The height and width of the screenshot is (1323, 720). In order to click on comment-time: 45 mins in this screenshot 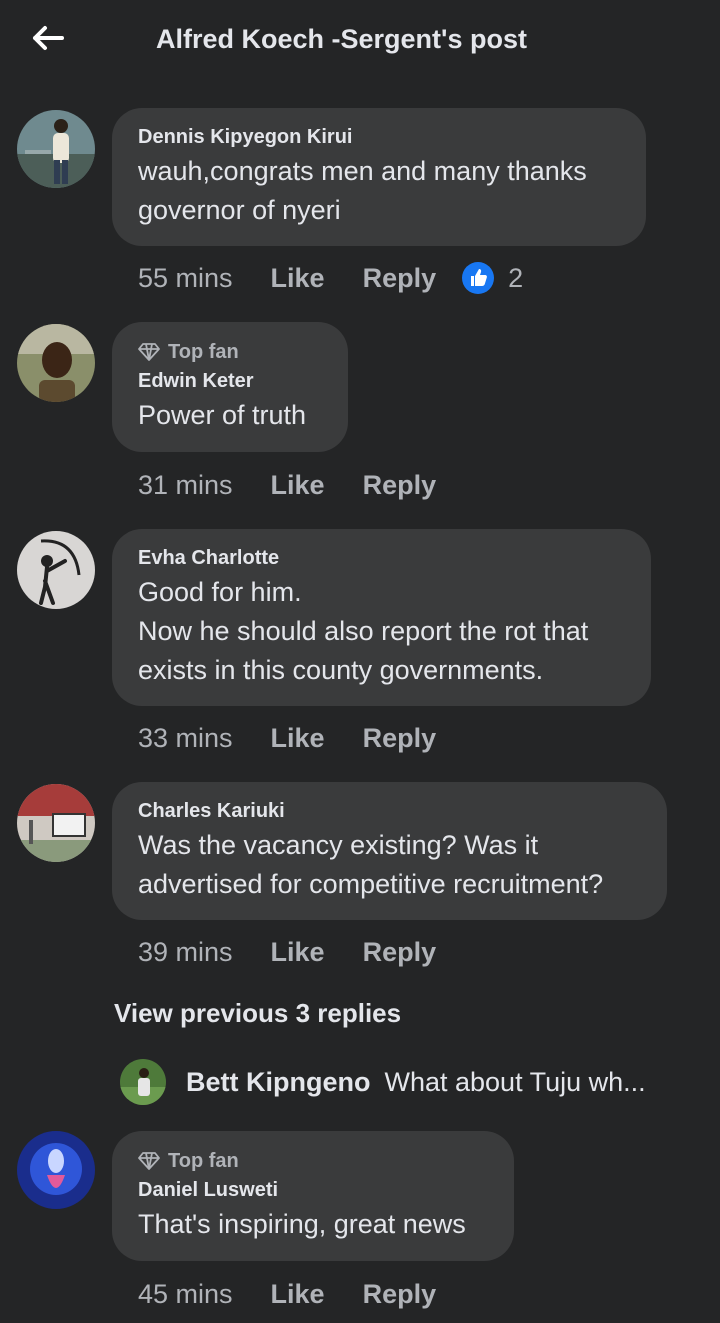, I will do `click(185, 1294)`.